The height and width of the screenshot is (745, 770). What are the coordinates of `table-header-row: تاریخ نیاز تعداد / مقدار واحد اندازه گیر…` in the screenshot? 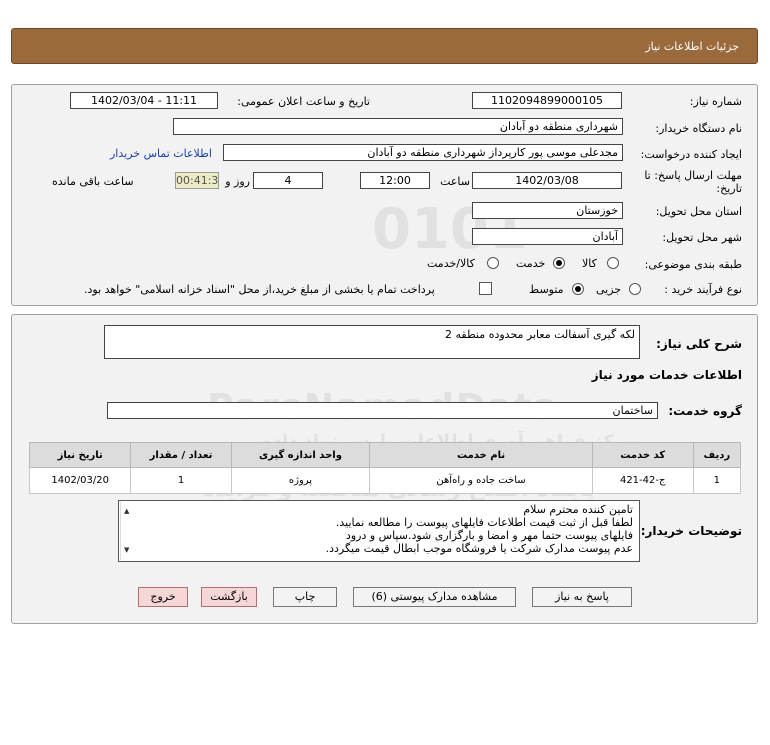 It's located at (385, 455).